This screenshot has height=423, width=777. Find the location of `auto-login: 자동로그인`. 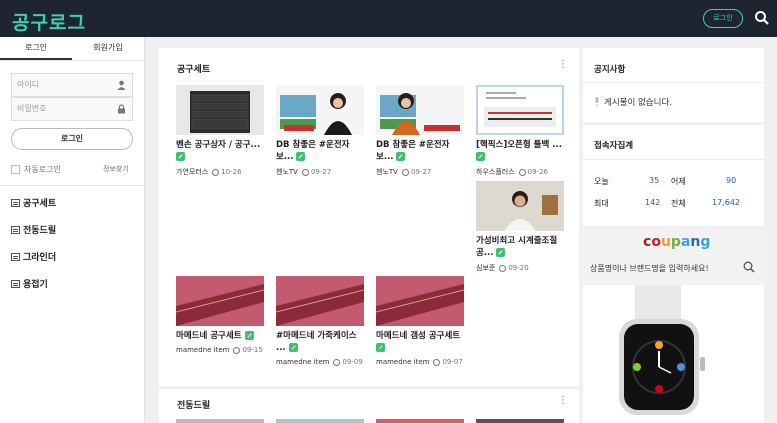

auto-login: 자동로그인 is located at coordinates (36, 169).